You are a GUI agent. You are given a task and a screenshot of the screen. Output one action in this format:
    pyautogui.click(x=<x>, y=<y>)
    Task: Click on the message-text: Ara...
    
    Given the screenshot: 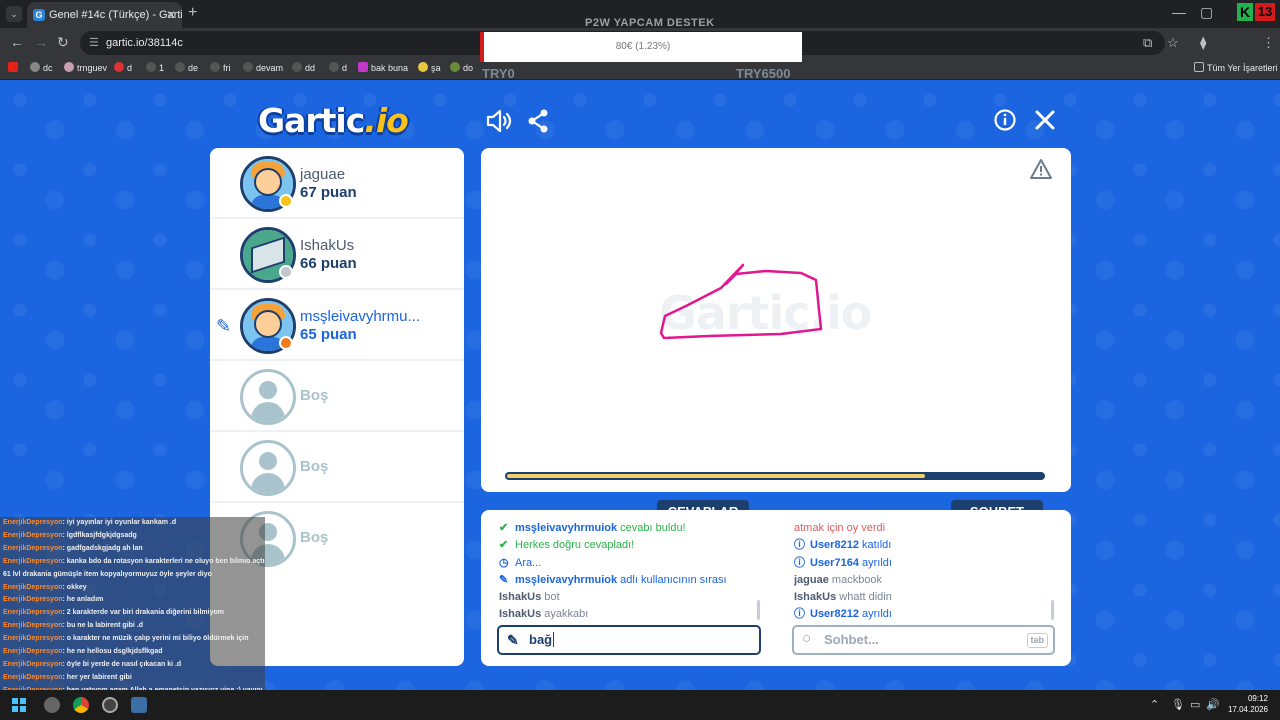 What is the action you would take?
    pyautogui.click(x=528, y=562)
    